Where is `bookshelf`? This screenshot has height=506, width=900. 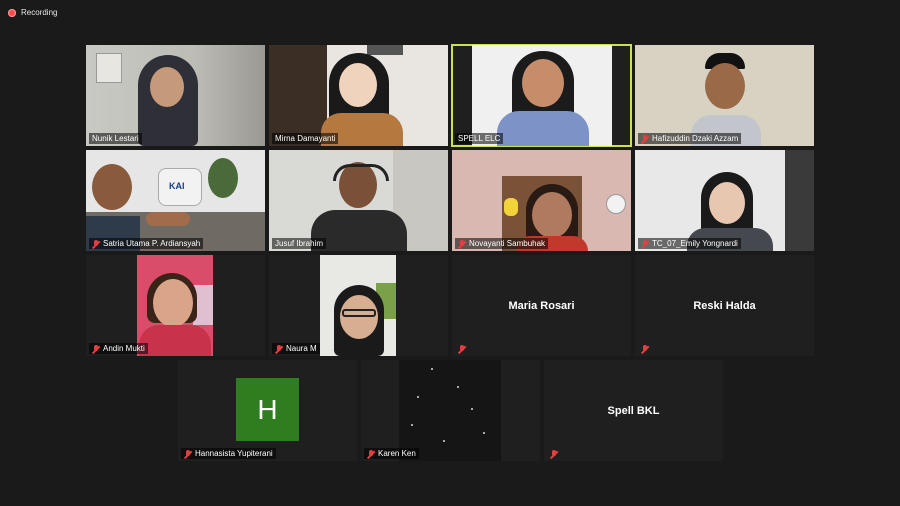
bookshelf is located at coordinates (298, 95).